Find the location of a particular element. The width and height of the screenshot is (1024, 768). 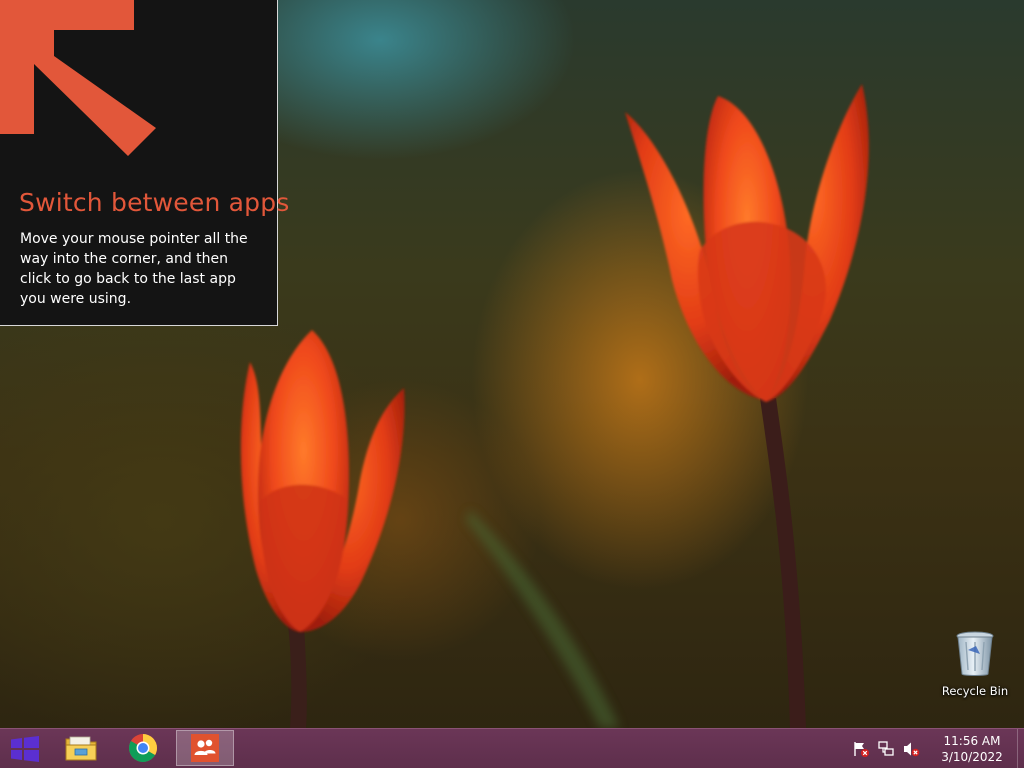

recycle-bin-icon is located at coordinates (975, 653).